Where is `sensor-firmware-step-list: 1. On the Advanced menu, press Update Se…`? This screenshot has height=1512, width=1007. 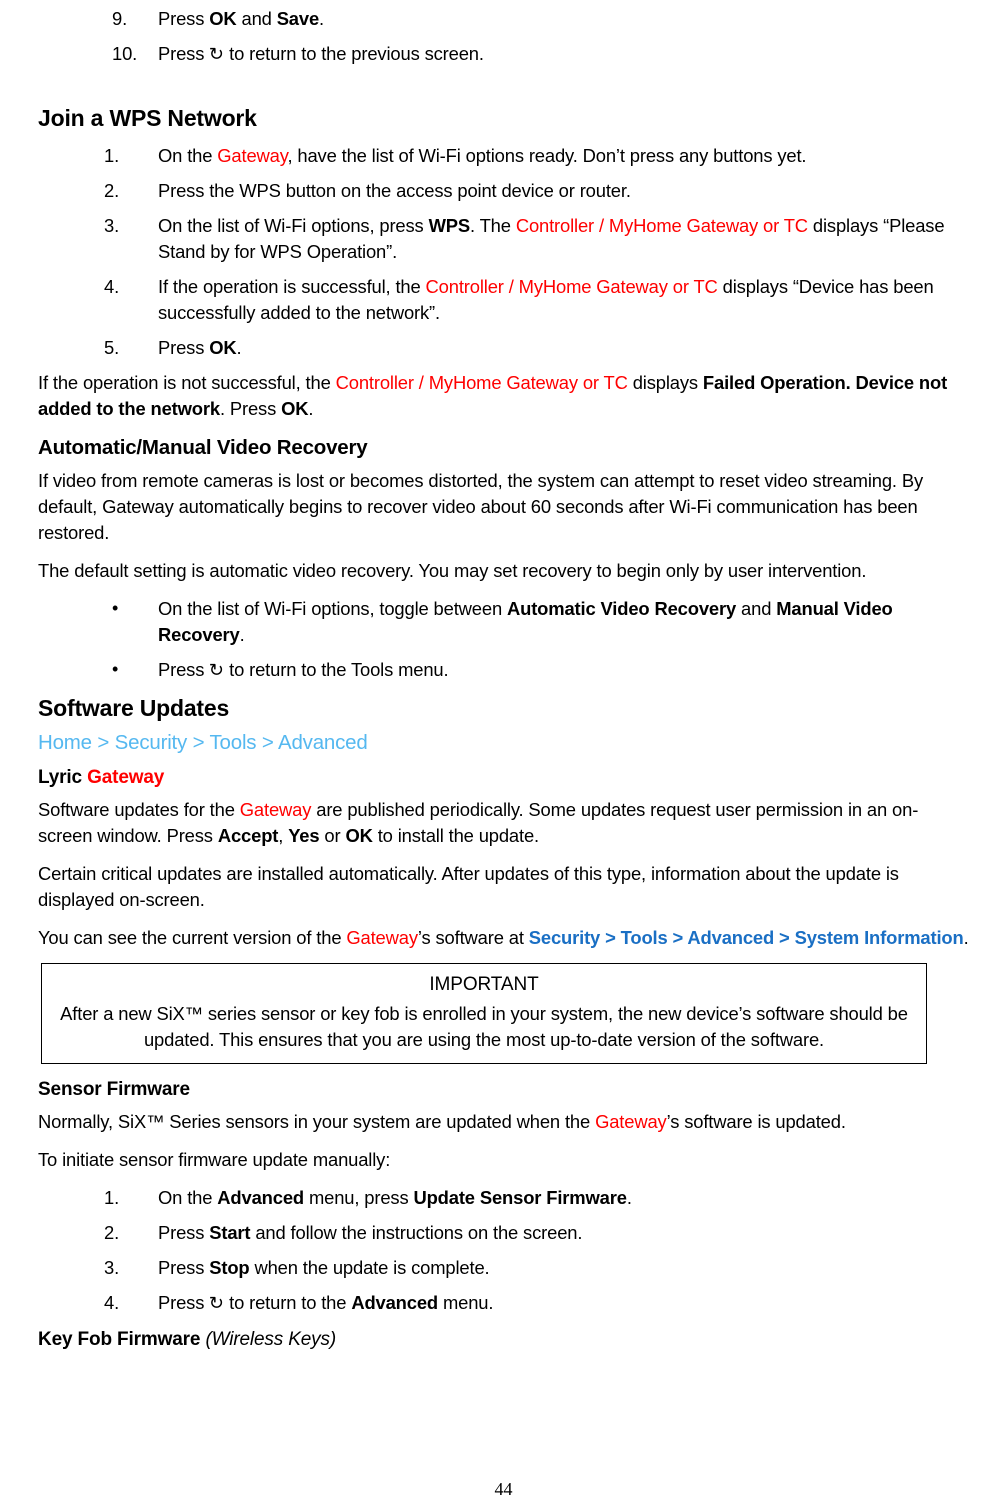
sensor-firmware-step-list: 1. On the Advanced menu, press Update Se… is located at coordinates (503, 1251).